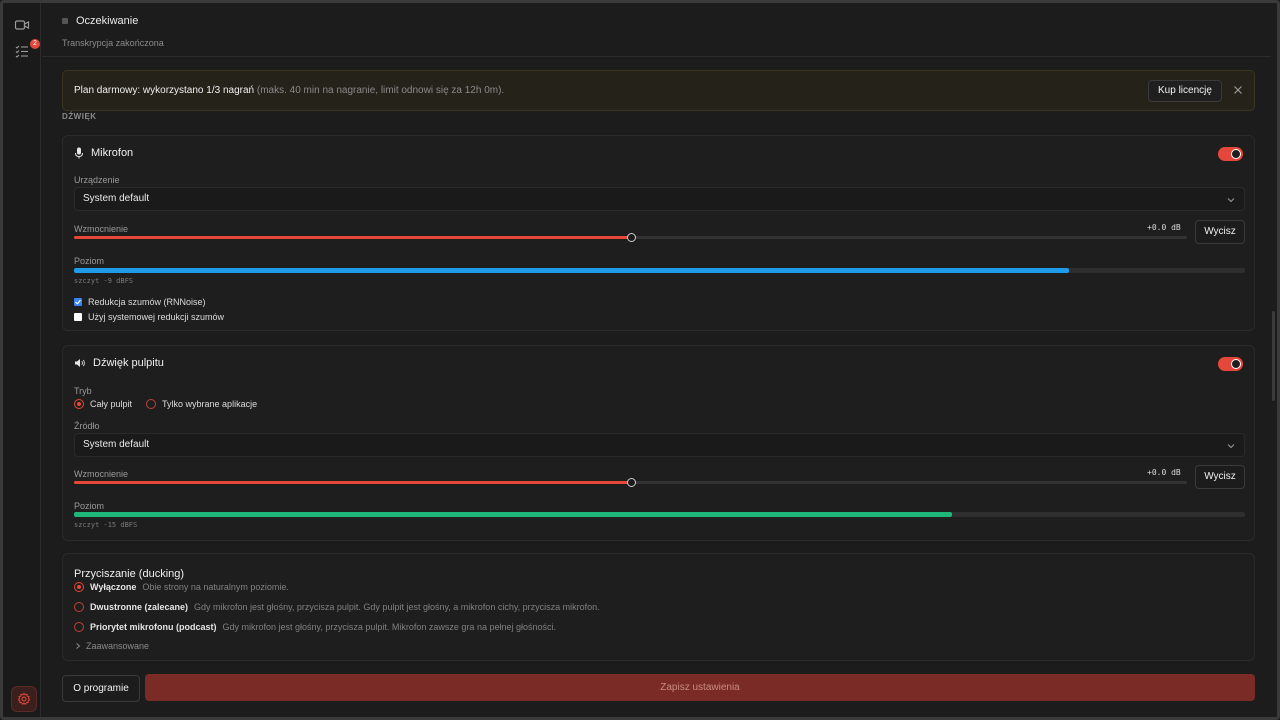 The image size is (1280, 720). I want to click on mode-whole-desktop-radio, so click(79, 404).